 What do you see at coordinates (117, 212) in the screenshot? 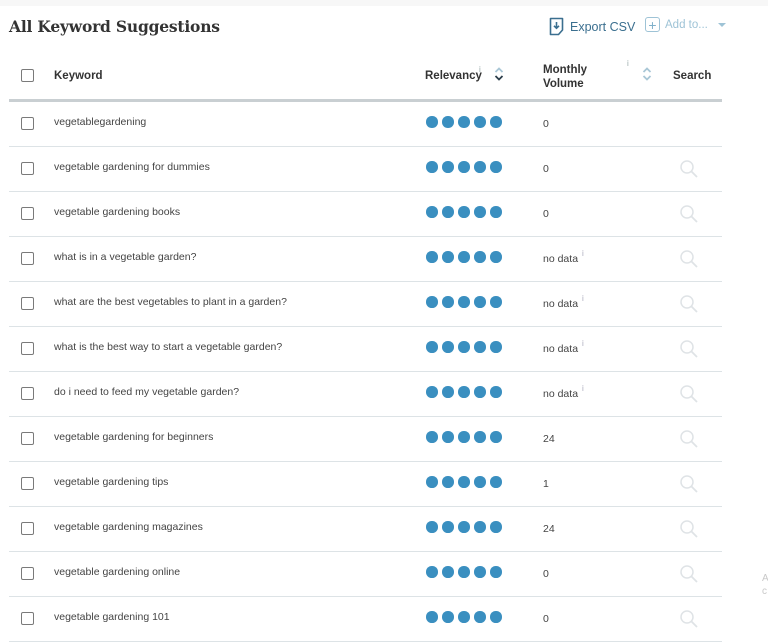
I see `keyword-text: vegetable gardening books` at bounding box center [117, 212].